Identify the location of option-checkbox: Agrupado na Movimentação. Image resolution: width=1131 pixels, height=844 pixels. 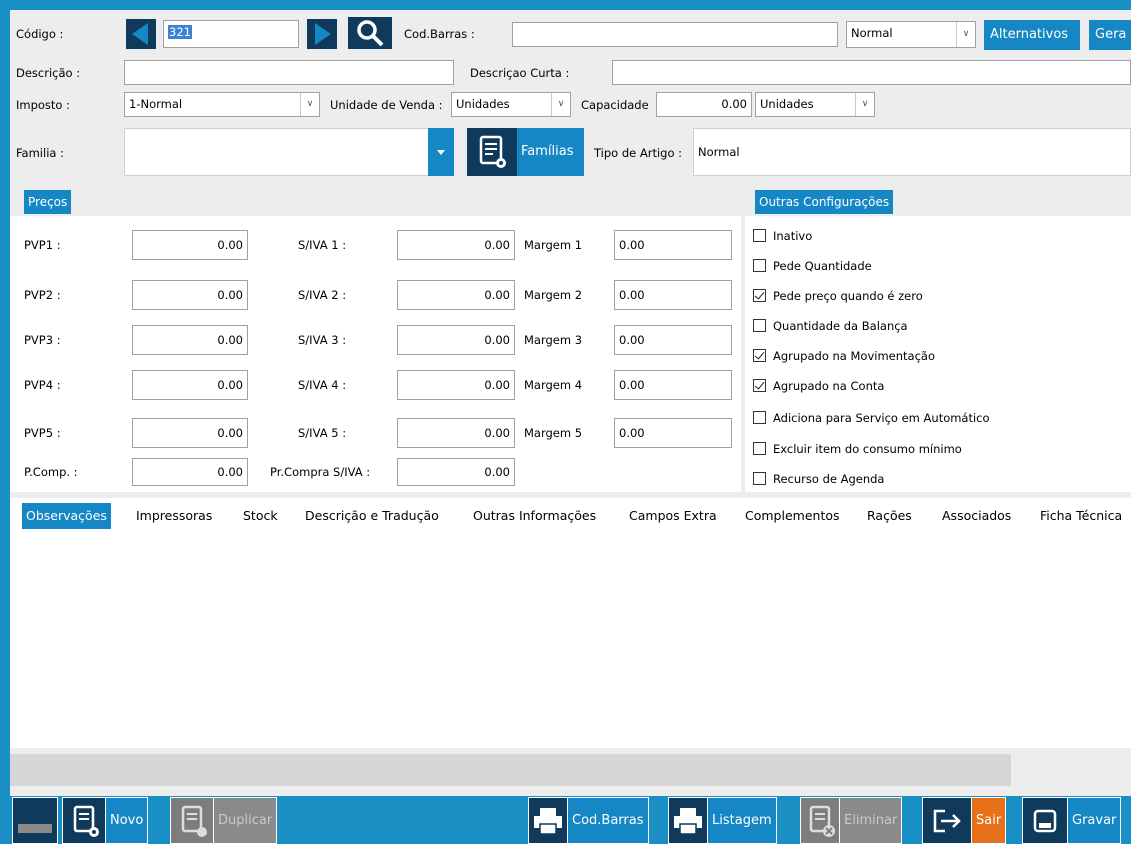
(844, 357).